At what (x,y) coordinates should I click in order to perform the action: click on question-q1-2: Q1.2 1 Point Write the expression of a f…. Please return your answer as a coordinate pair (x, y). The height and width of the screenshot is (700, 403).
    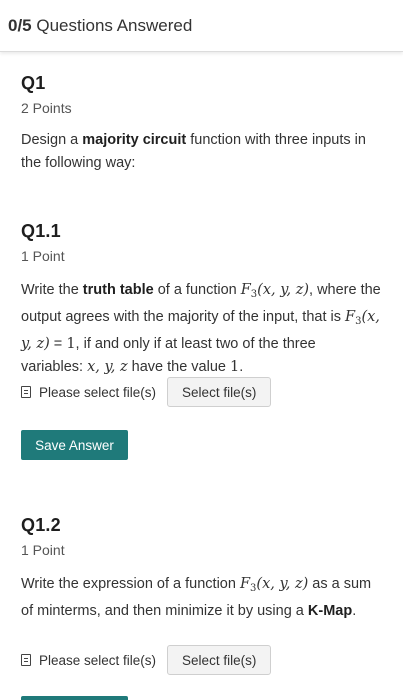
    Looking at the image, I should click on (201, 569).